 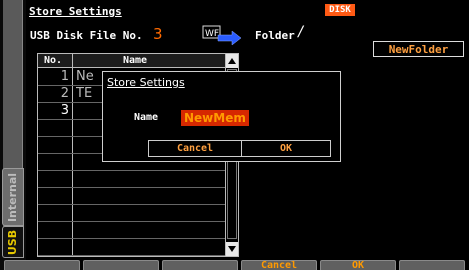 I want to click on dialog-ok-button: OK, so click(x=286, y=148).